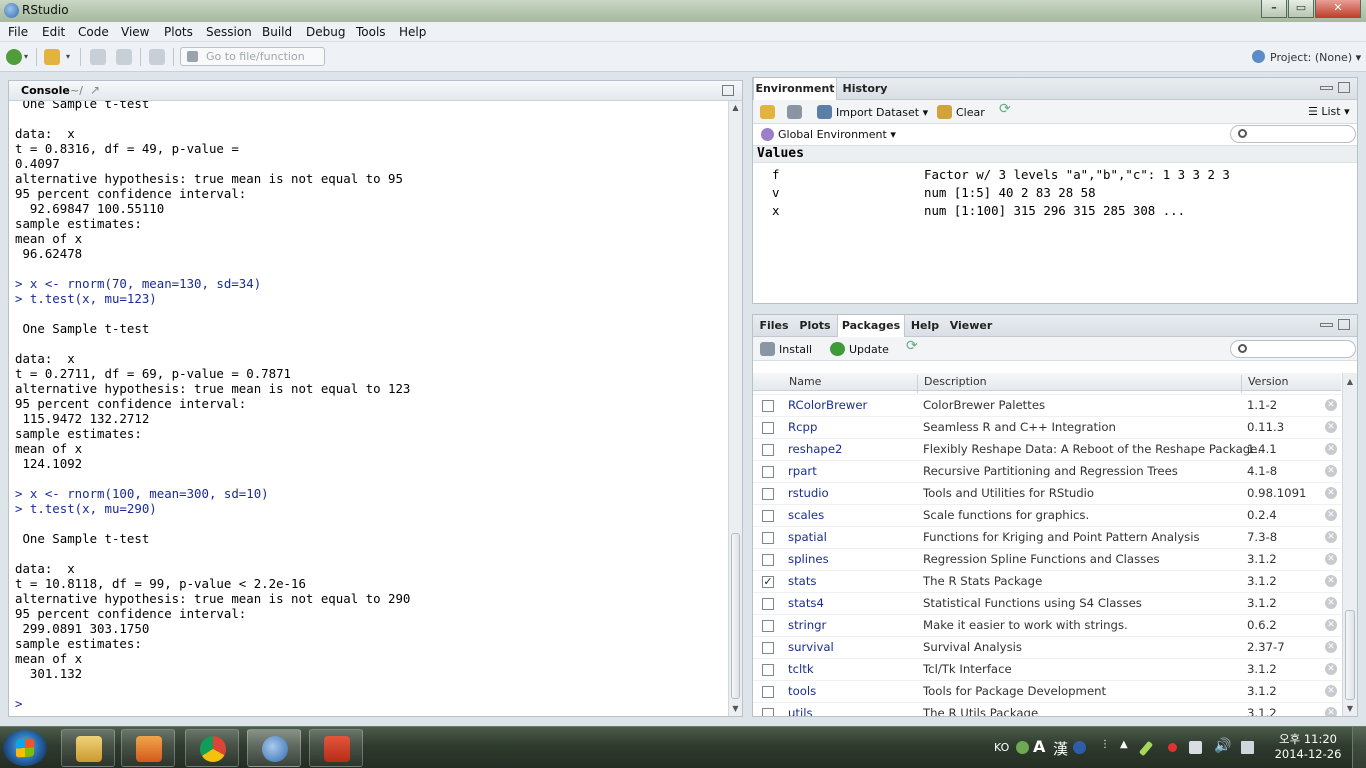 The height and width of the screenshot is (768, 1366). Describe the element at coordinates (828, 134) in the screenshot. I see `global-environment-menu: Global Environment ▾` at that location.